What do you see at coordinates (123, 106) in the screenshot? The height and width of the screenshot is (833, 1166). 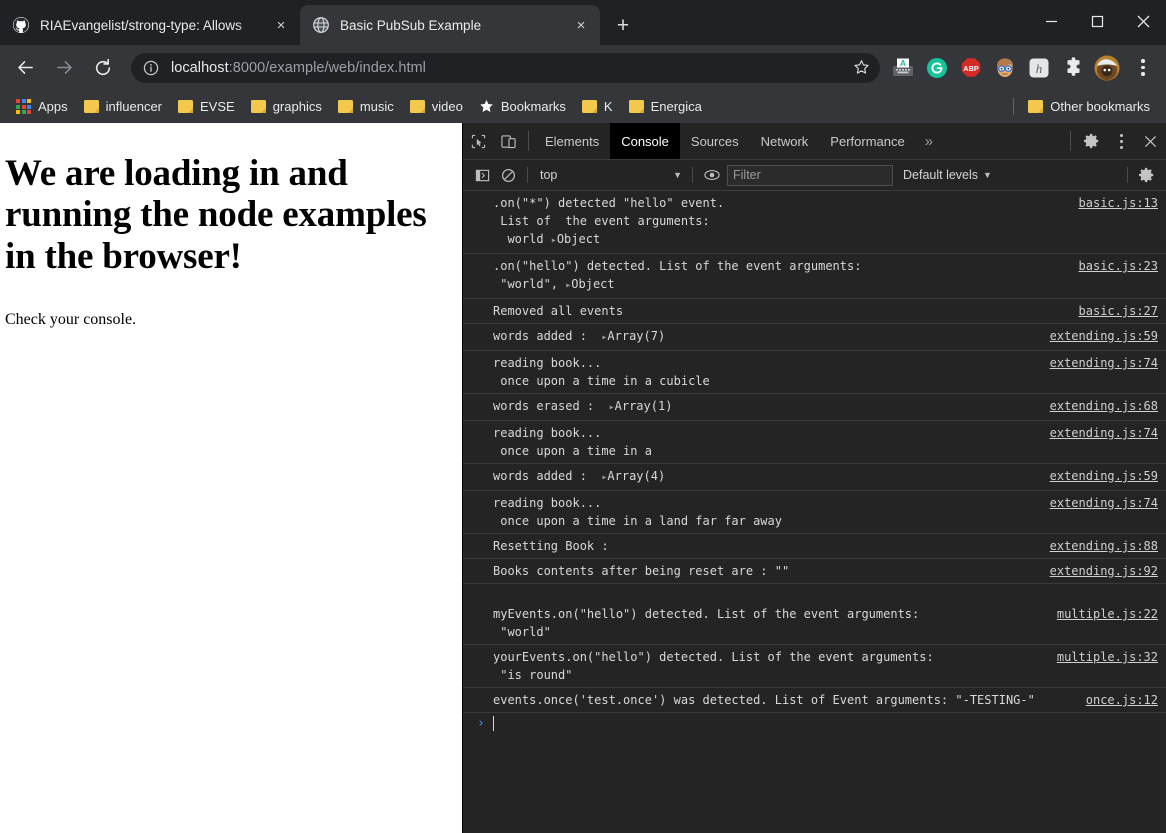 I see `bookmark-item-influencer: influencer` at bounding box center [123, 106].